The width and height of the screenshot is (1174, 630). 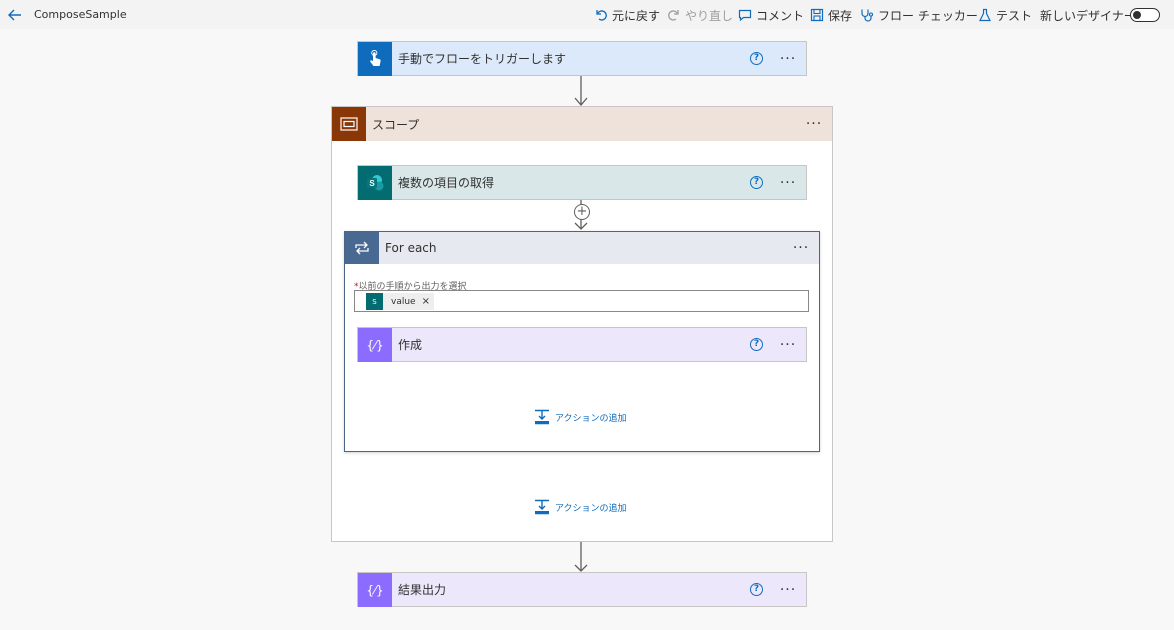 I want to click on insert-step-plus-icon: +, so click(x=582, y=212).